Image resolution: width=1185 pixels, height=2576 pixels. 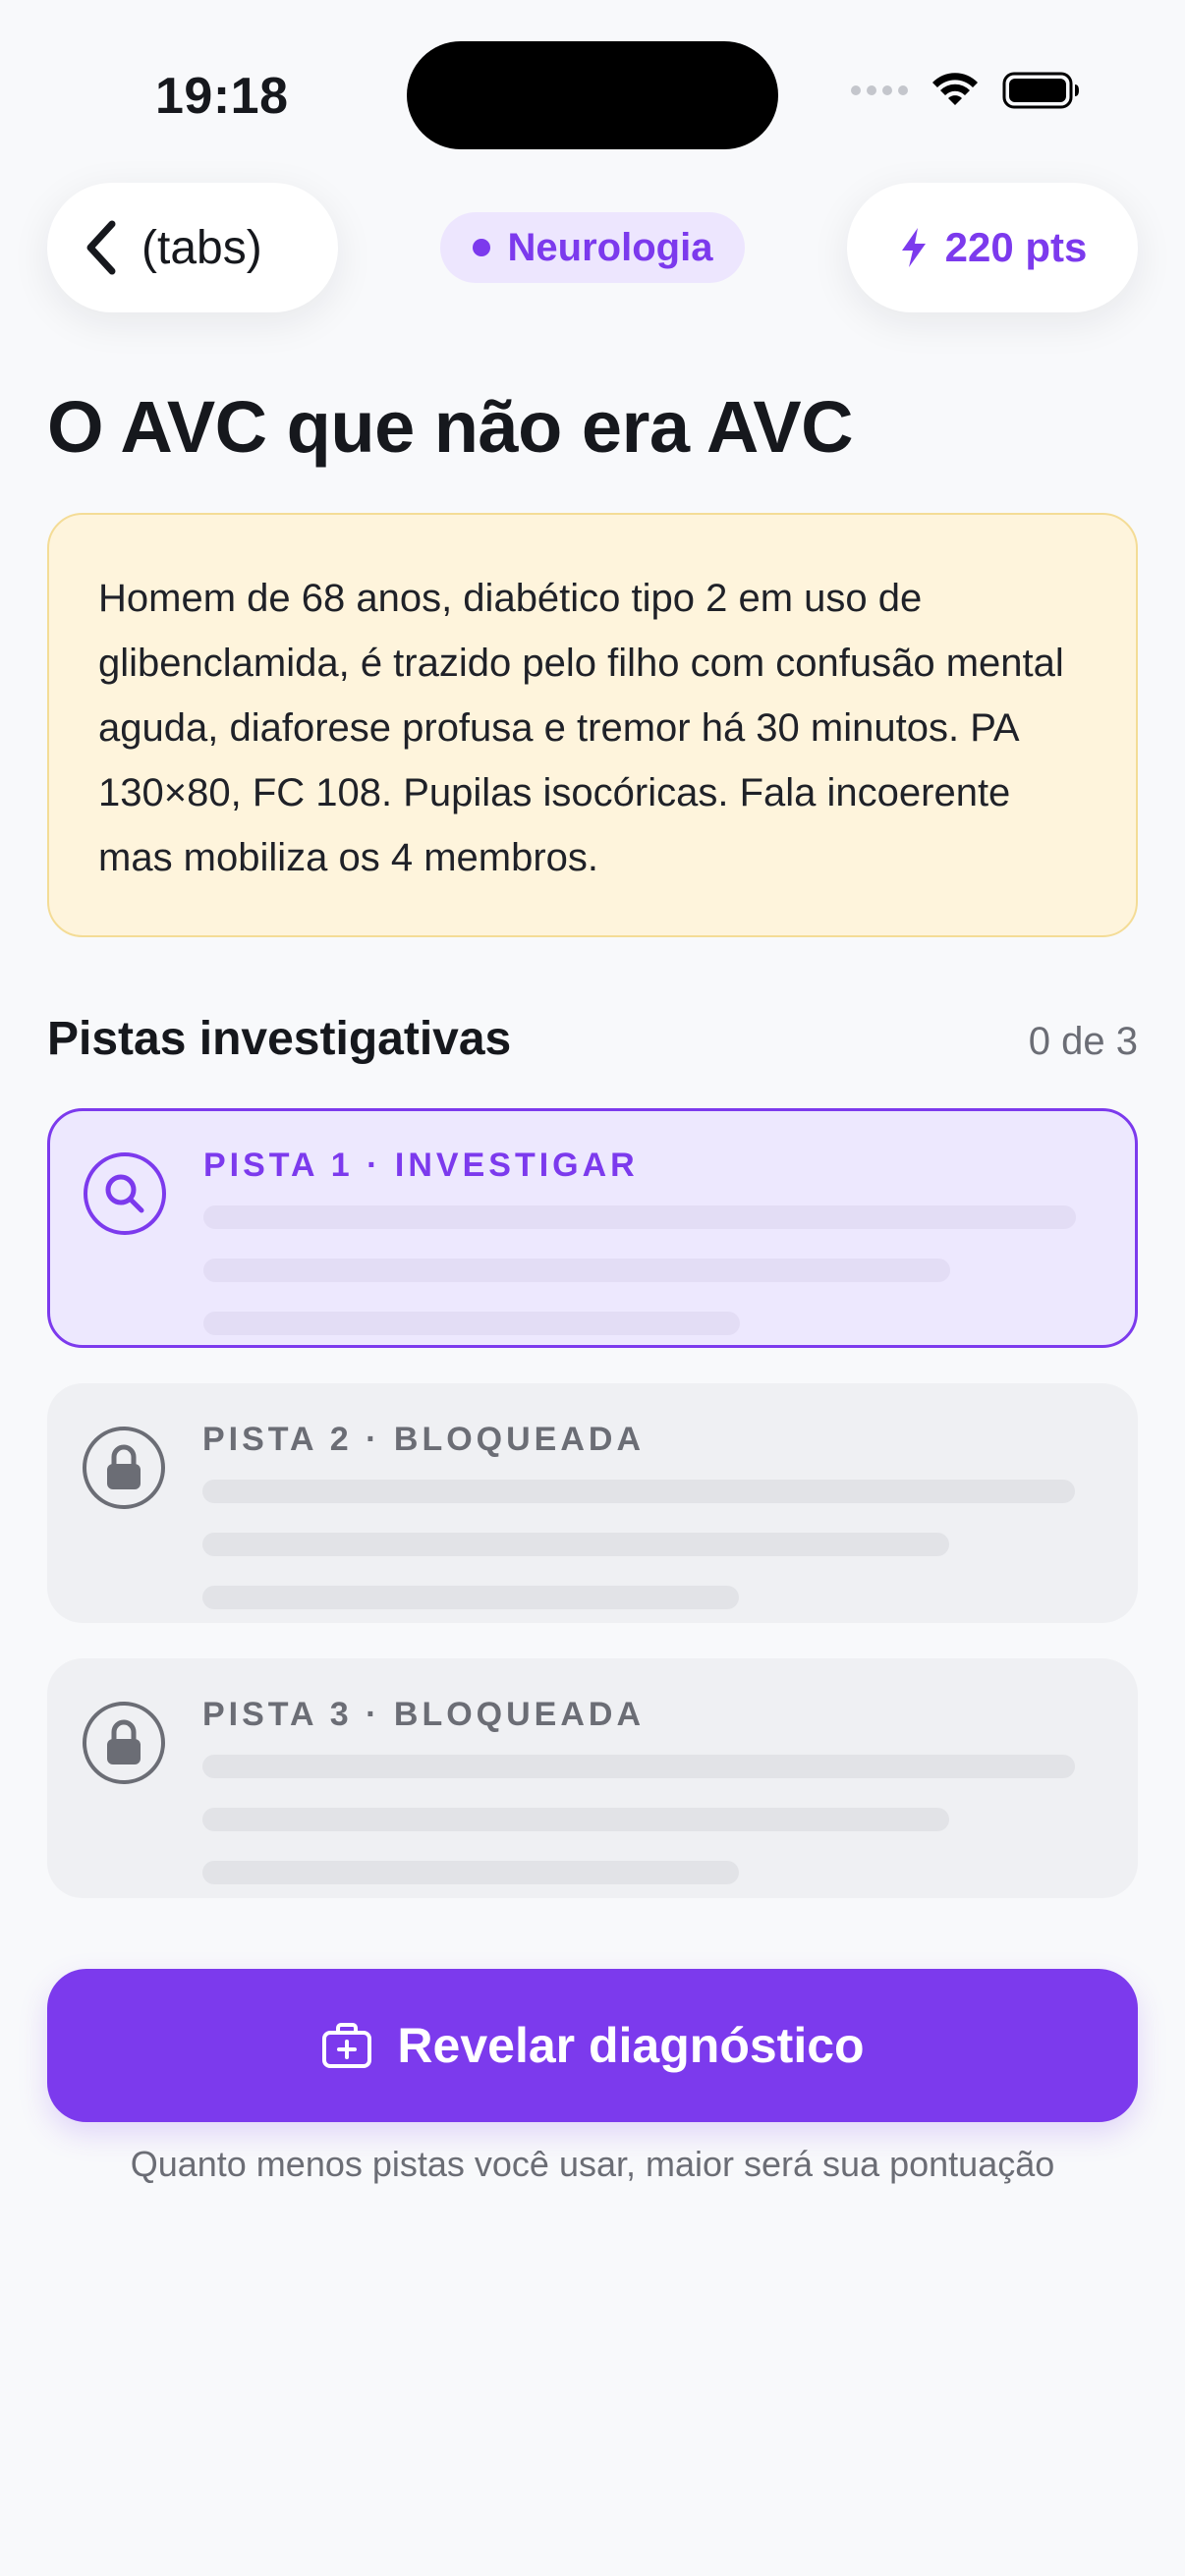 What do you see at coordinates (592, 95) in the screenshot?
I see `dynamic-island` at bounding box center [592, 95].